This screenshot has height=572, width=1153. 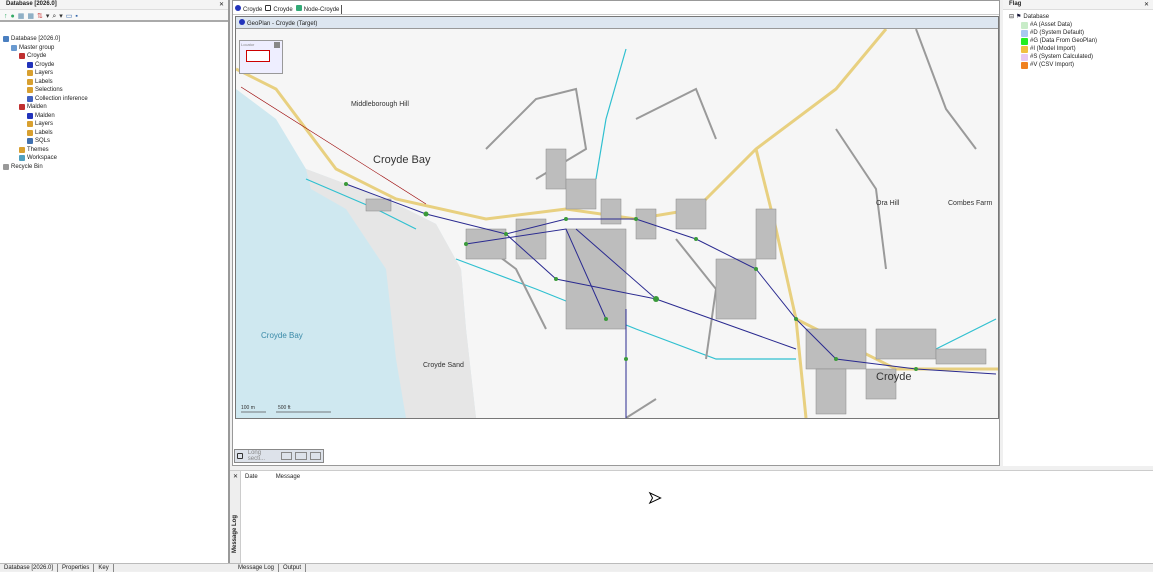 I want to click on sort-icon: ⇅, so click(x=41, y=16).